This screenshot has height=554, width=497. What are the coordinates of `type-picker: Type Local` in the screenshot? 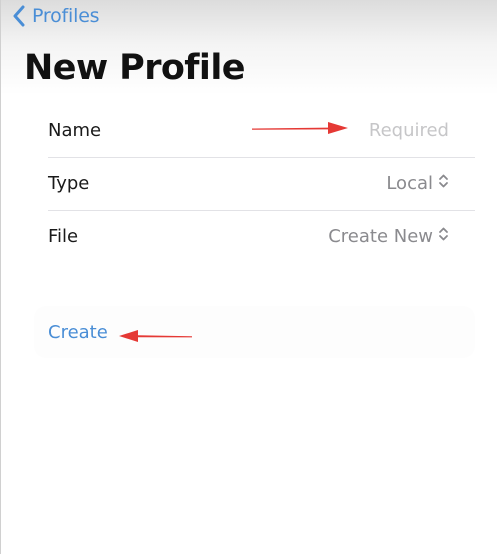 It's located at (261, 183).